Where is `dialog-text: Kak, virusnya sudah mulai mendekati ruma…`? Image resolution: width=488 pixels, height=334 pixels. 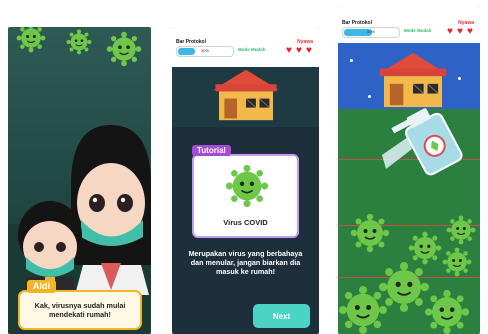 dialog-text: Kak, virusnya sudah mulai mendekati ruma… is located at coordinates (80, 310).